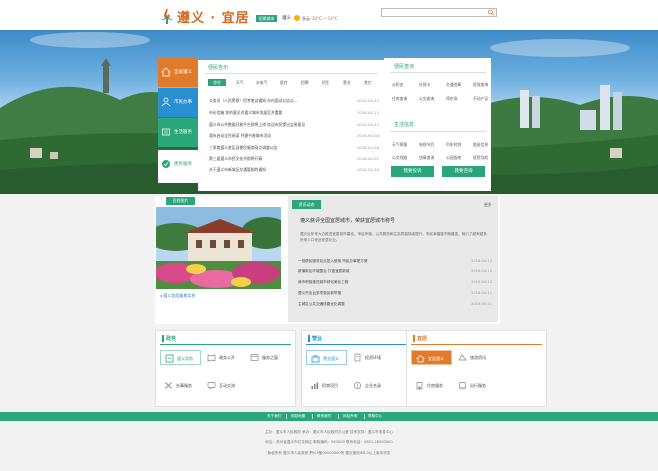  Describe the element at coordinates (451, 99) in the screenshot. I see `convenience-item: 停车场` at that location.